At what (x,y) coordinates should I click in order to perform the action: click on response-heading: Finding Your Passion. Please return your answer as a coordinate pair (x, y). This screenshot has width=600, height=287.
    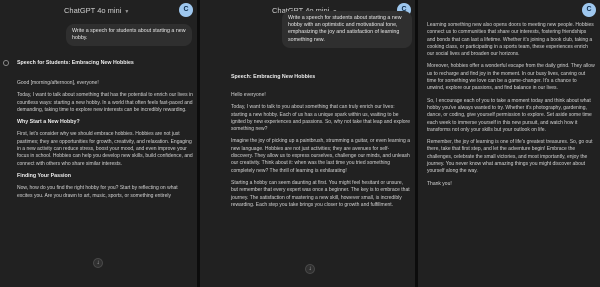
    Looking at the image, I should click on (44, 175).